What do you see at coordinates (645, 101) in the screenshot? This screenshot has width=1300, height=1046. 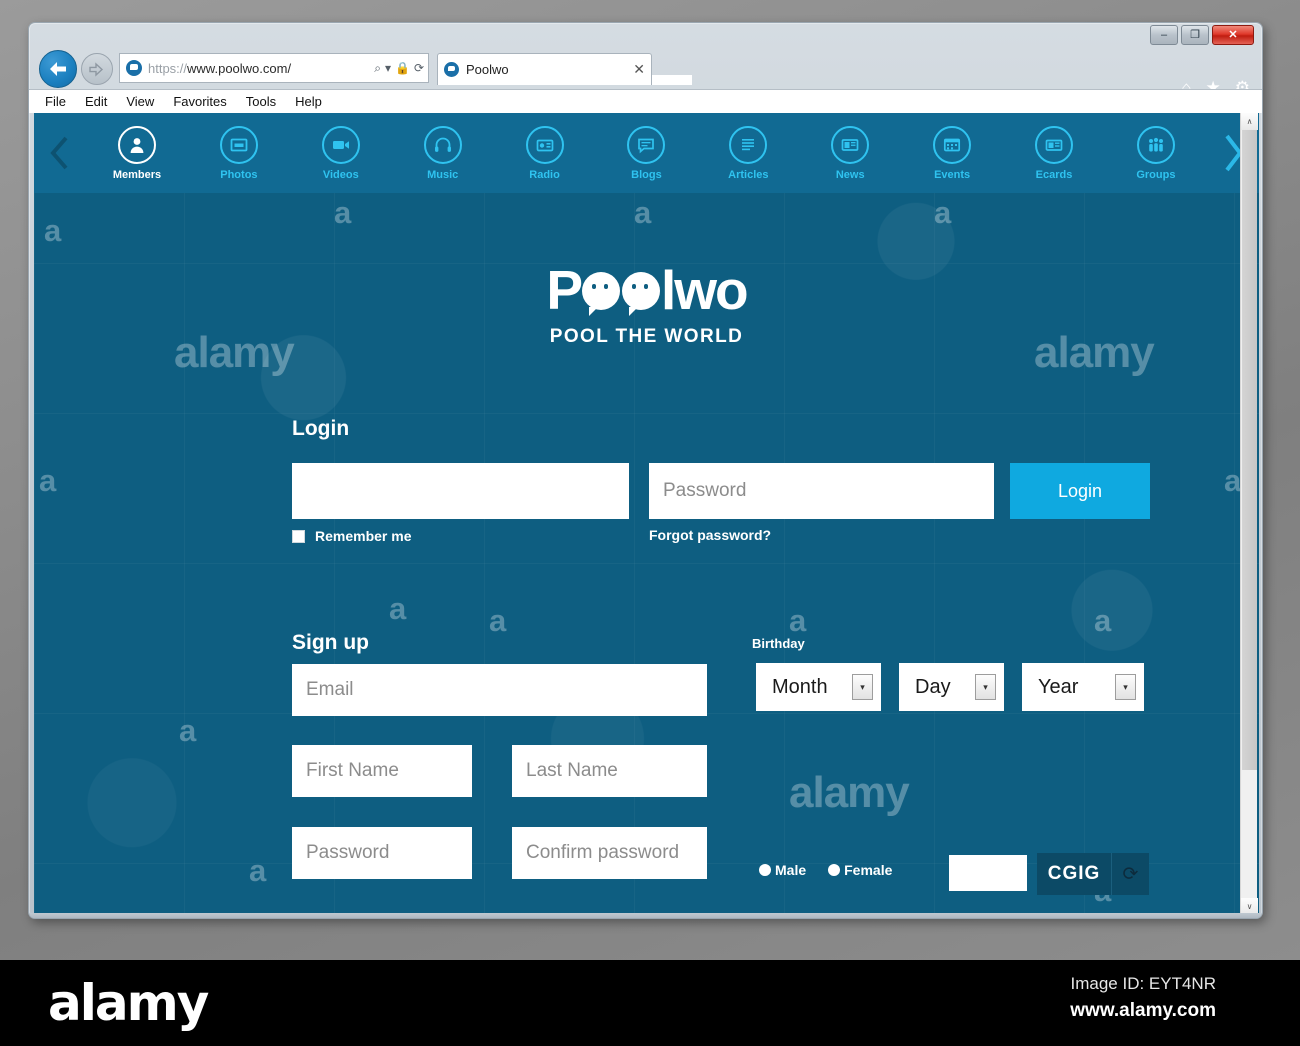 I see `menu-bar: File Edit View Favorites Tools Help` at bounding box center [645, 101].